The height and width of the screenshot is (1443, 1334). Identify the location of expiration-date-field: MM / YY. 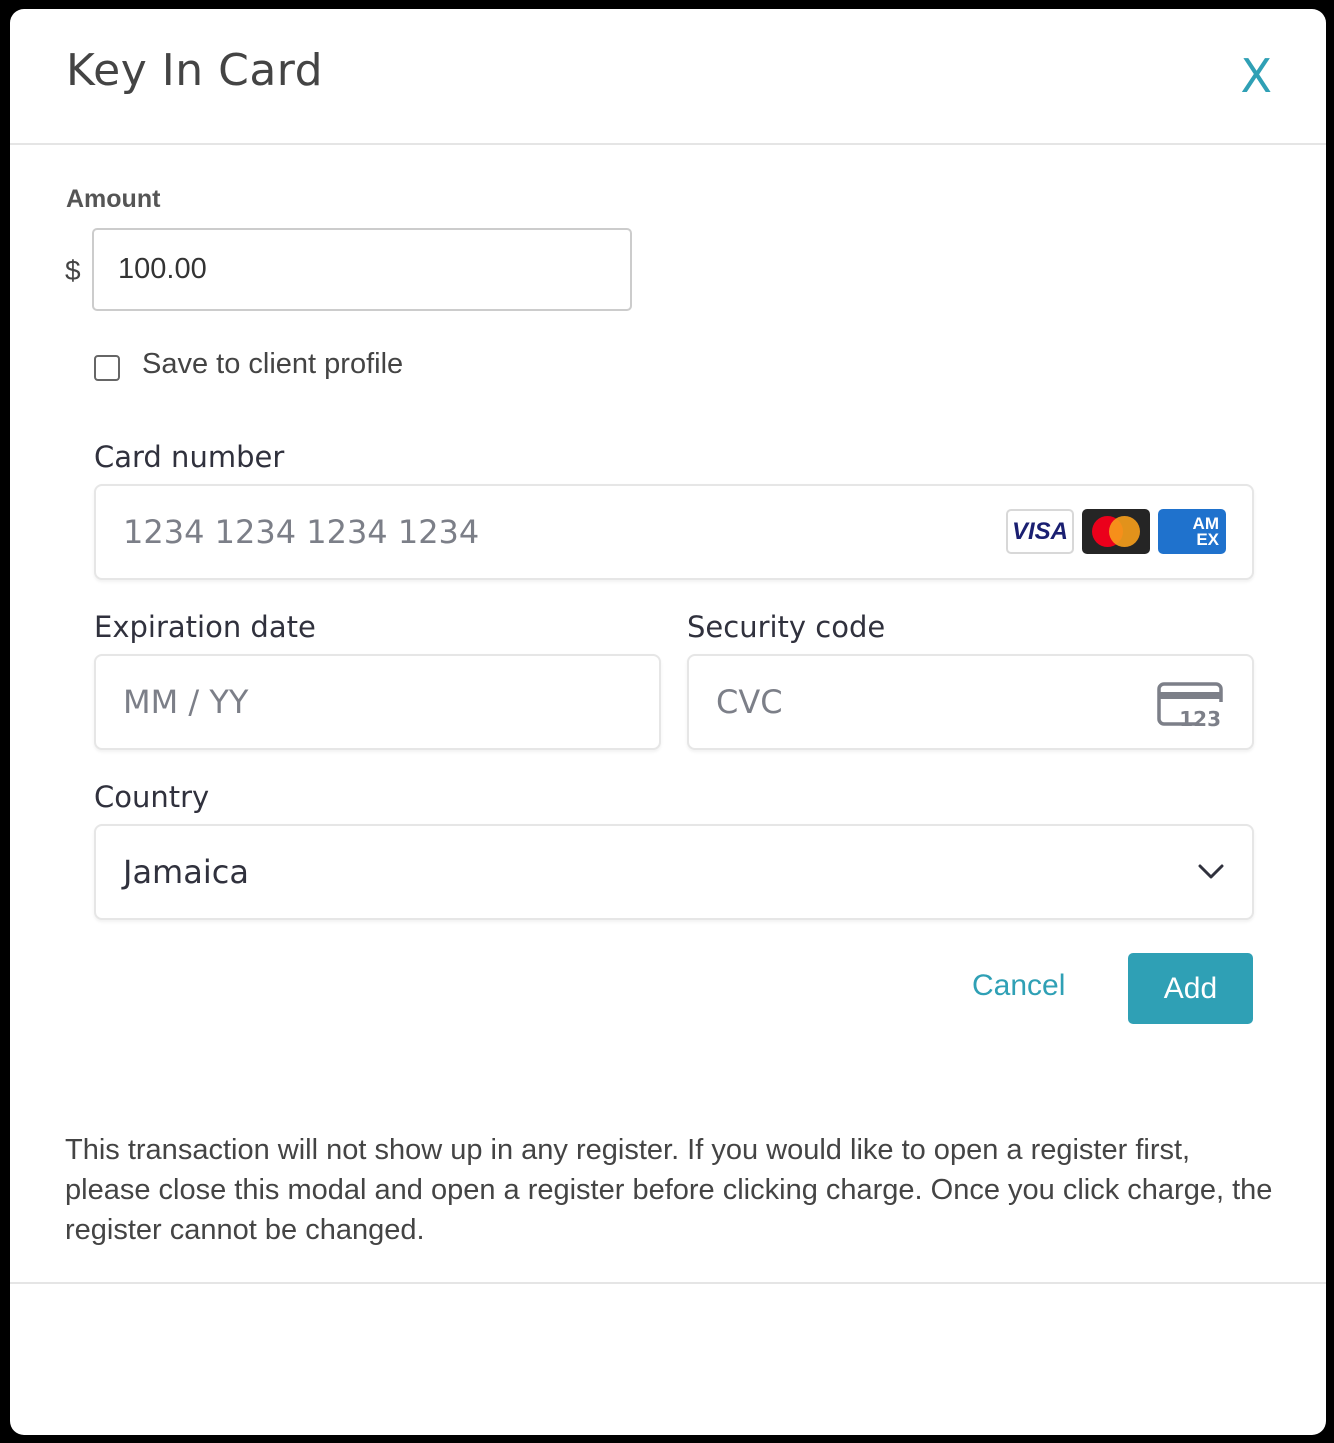
(377, 702).